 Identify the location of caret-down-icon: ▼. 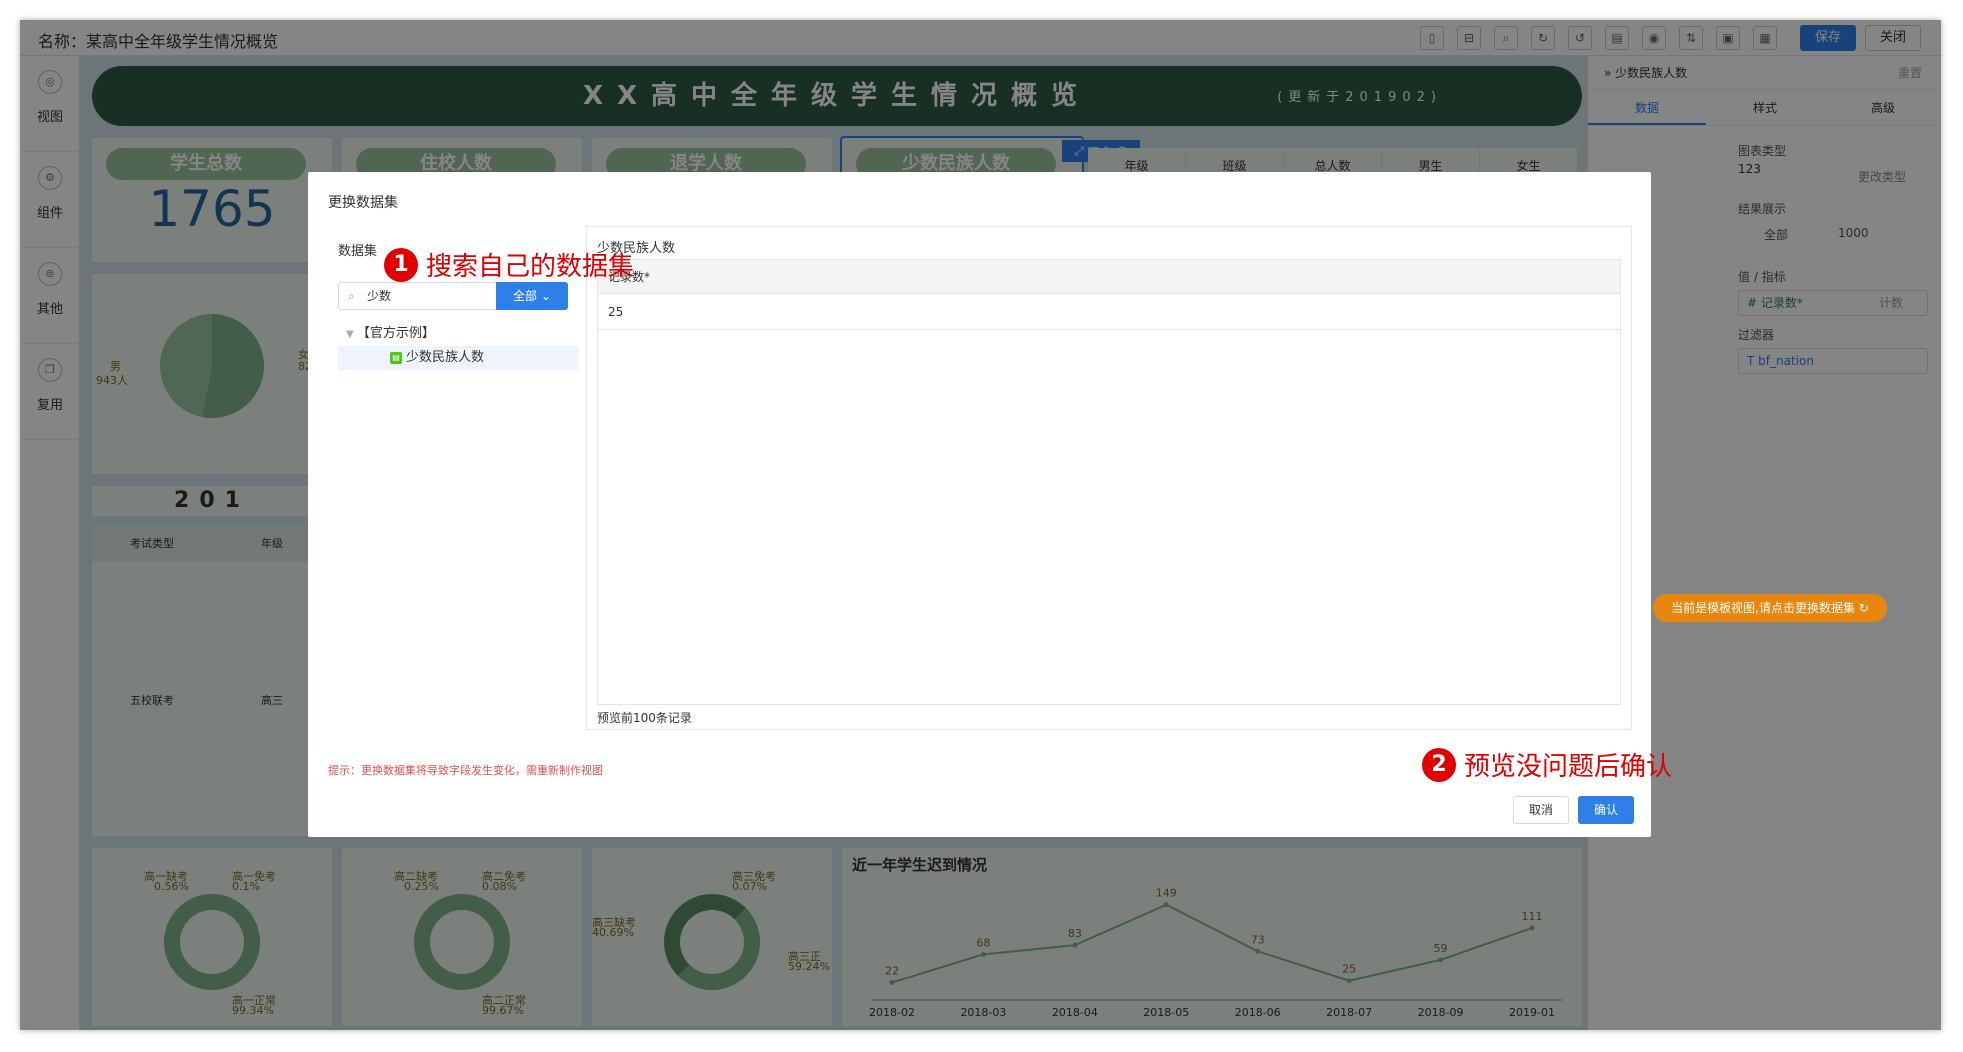
(351, 334).